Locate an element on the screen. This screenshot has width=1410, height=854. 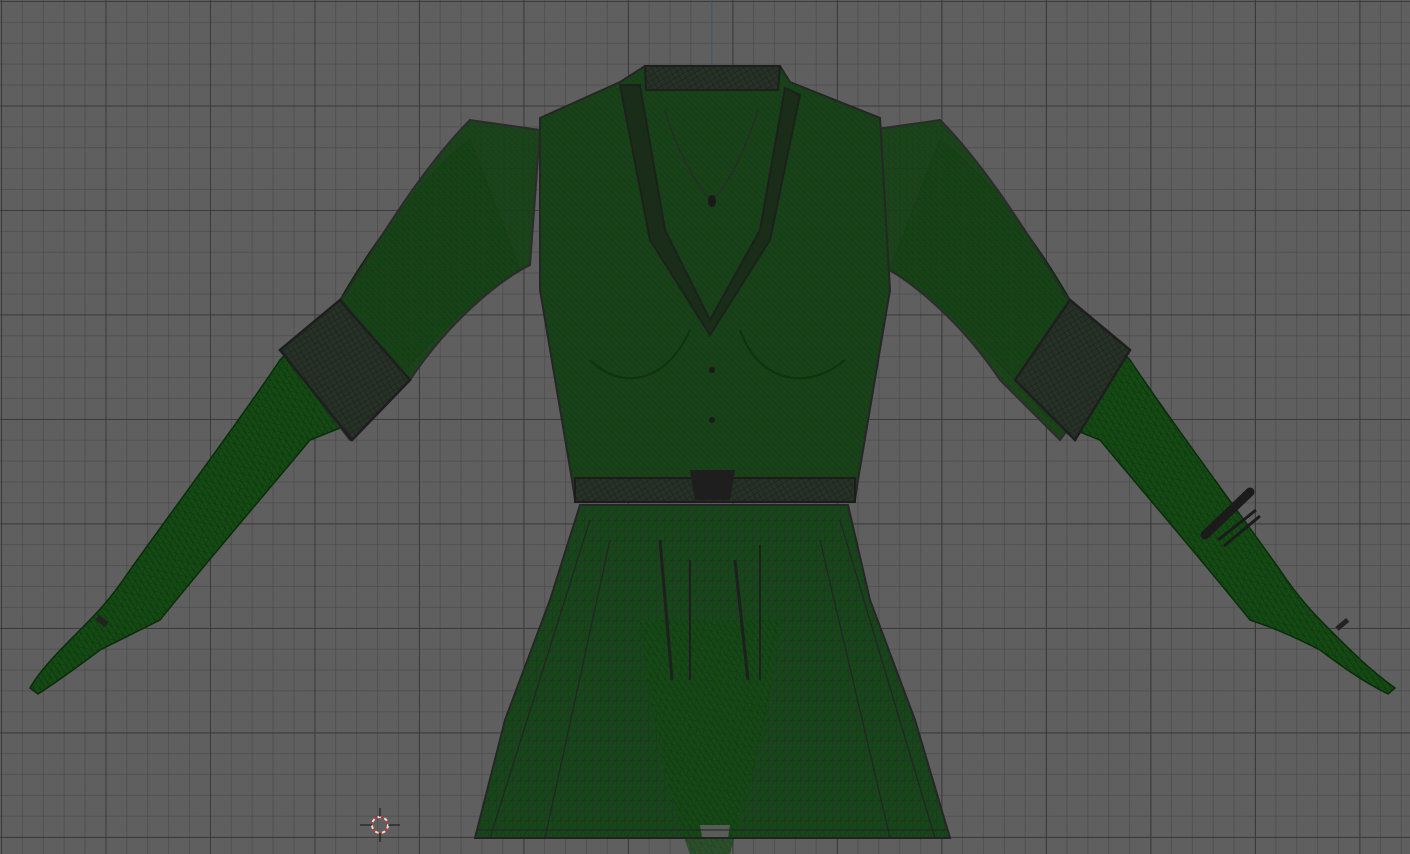
pendant-icon is located at coordinates (712, 201).